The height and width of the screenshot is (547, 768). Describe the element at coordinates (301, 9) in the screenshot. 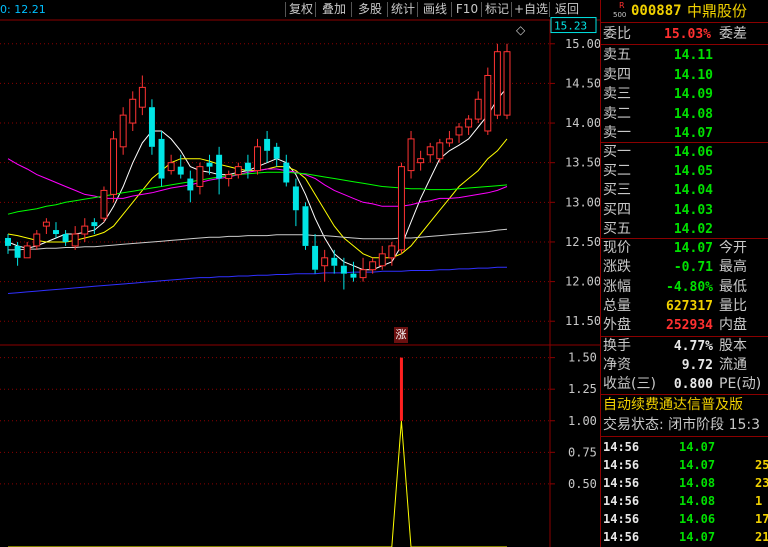

I see `toolbar-button-0: 复权` at that location.